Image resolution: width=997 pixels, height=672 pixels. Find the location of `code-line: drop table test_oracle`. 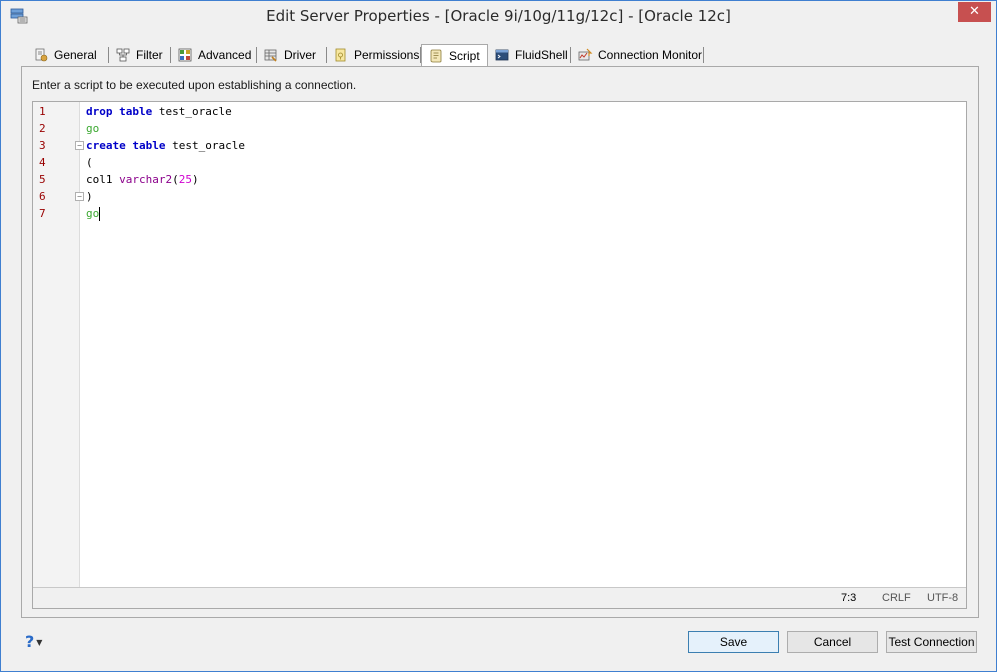

code-line: drop table test_oracle is located at coordinates (159, 111).